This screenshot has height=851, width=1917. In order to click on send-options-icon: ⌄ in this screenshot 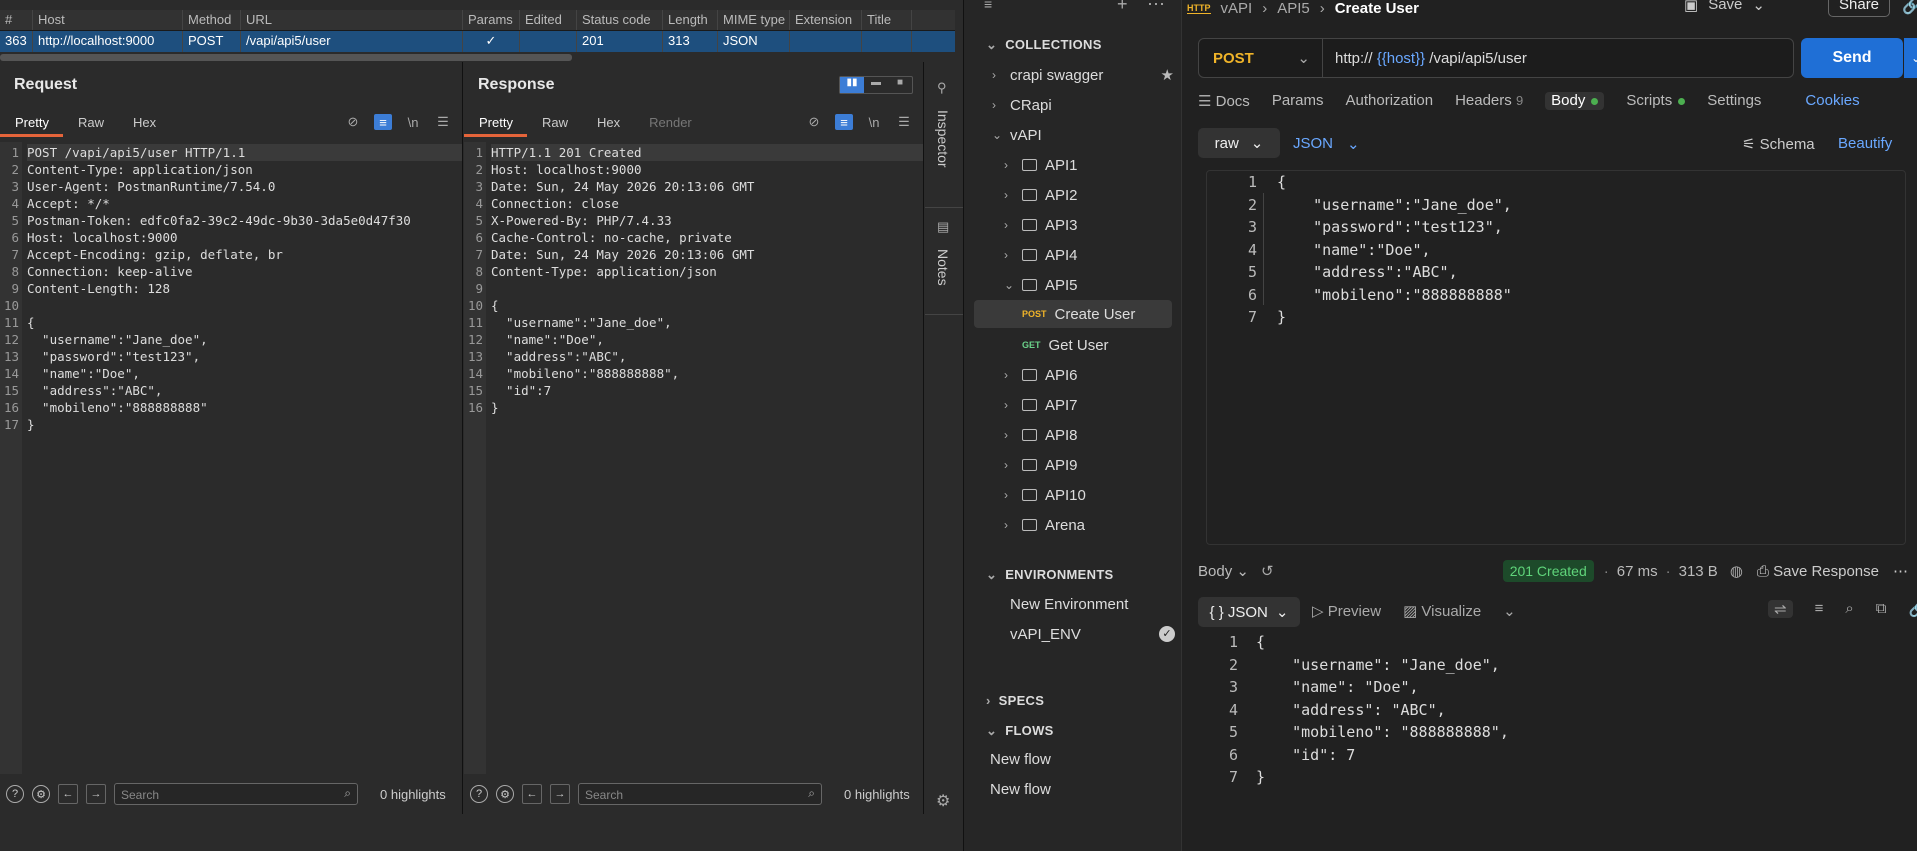, I will do `click(1910, 58)`.